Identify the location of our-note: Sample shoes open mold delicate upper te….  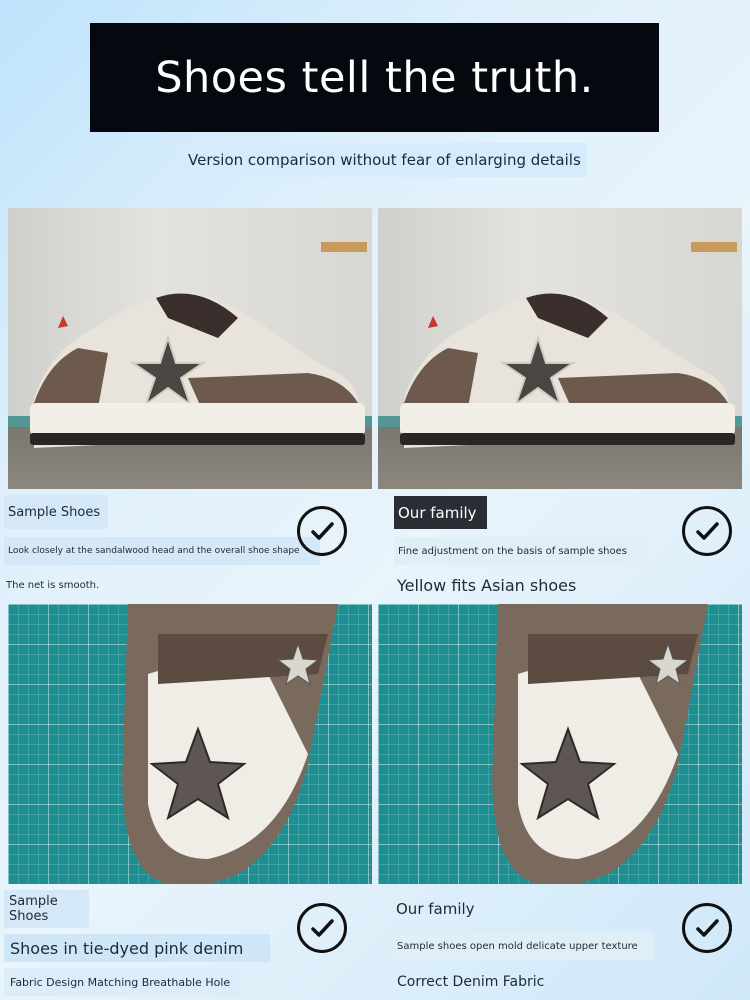
(523, 946).